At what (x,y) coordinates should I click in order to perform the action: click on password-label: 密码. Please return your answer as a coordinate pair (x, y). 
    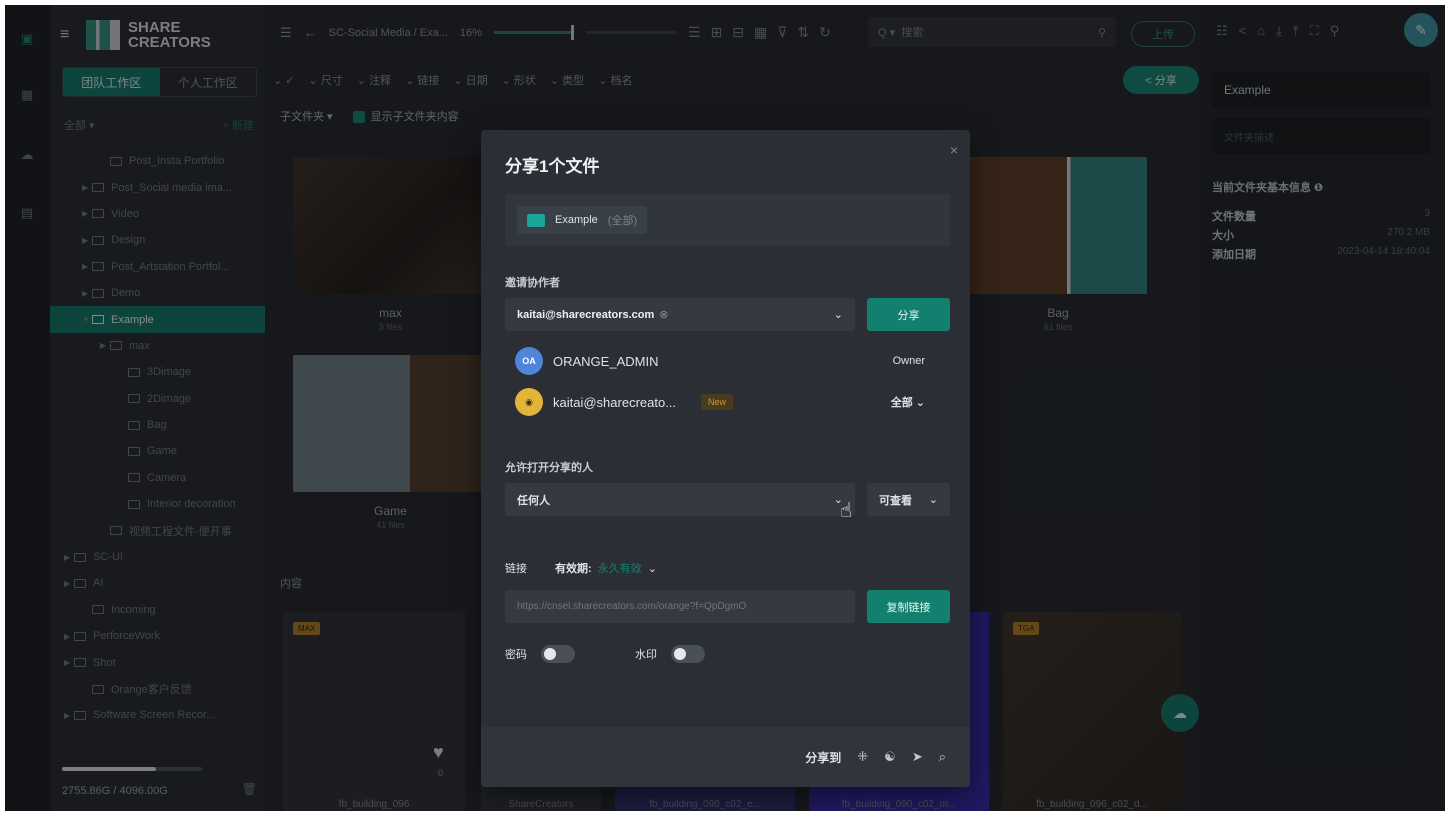
    Looking at the image, I should click on (516, 655).